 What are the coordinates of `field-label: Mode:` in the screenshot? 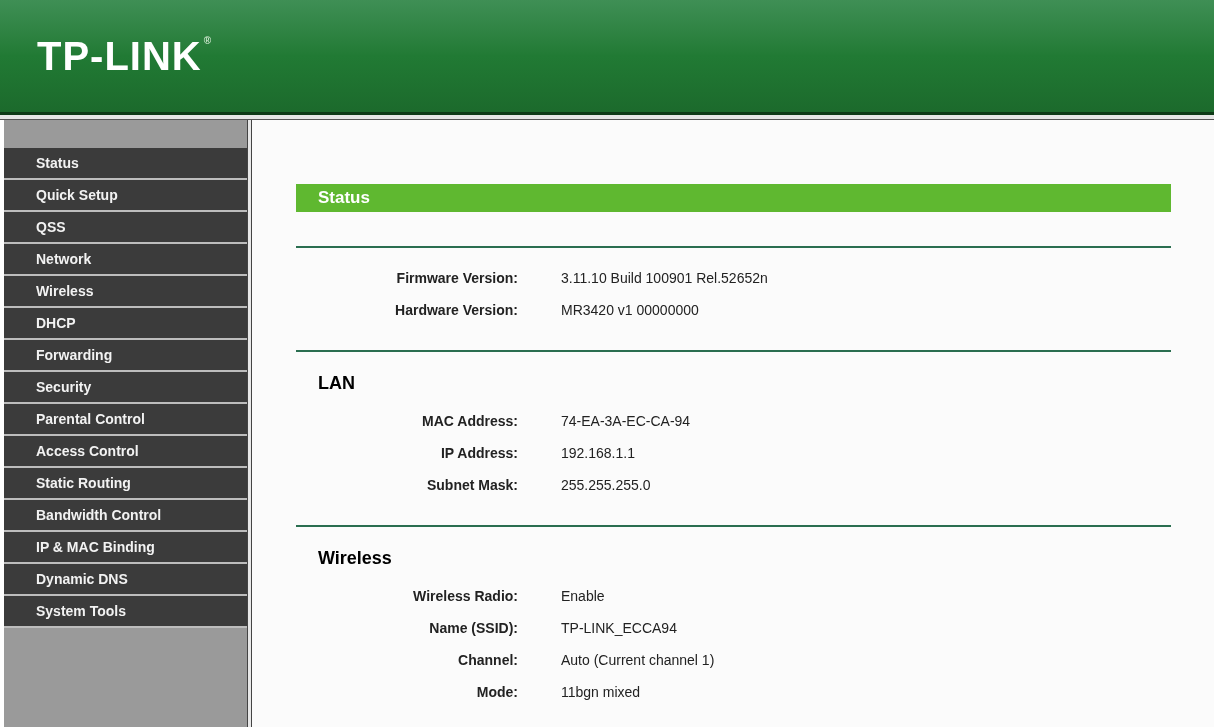 It's located at (496, 692).